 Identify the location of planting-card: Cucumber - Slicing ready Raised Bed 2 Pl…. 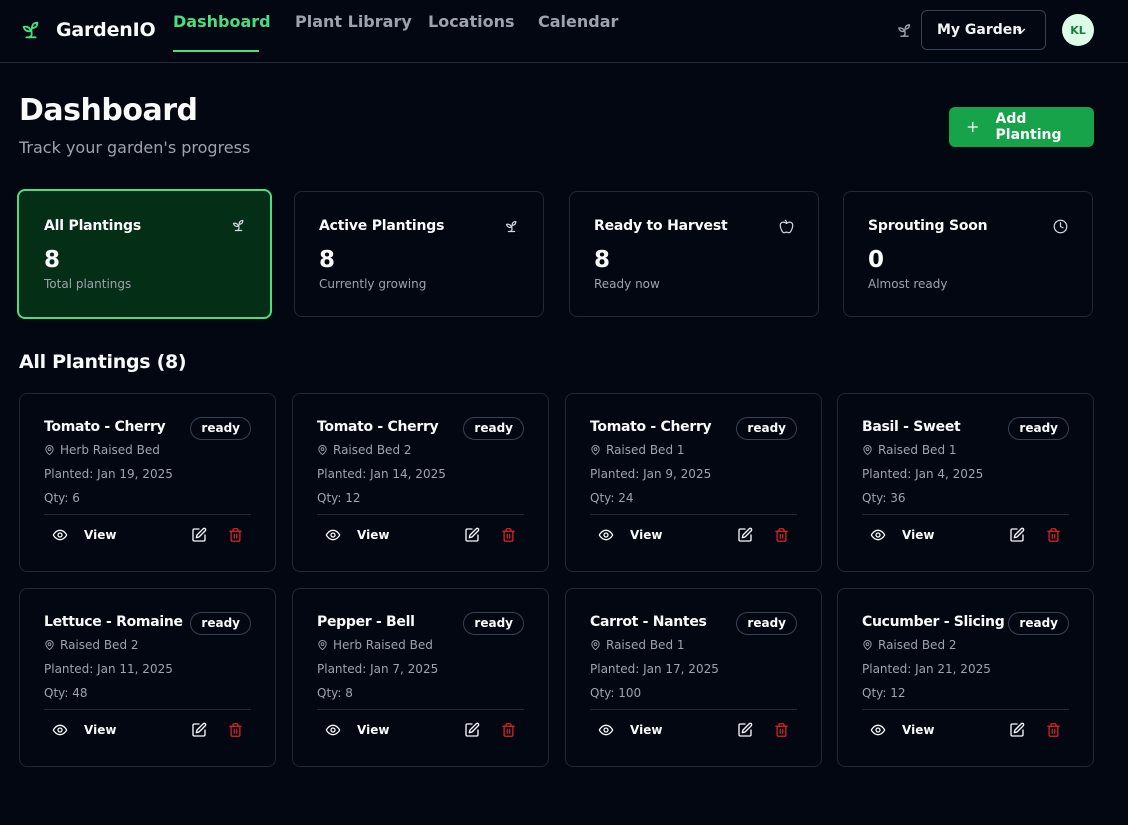
(965, 677).